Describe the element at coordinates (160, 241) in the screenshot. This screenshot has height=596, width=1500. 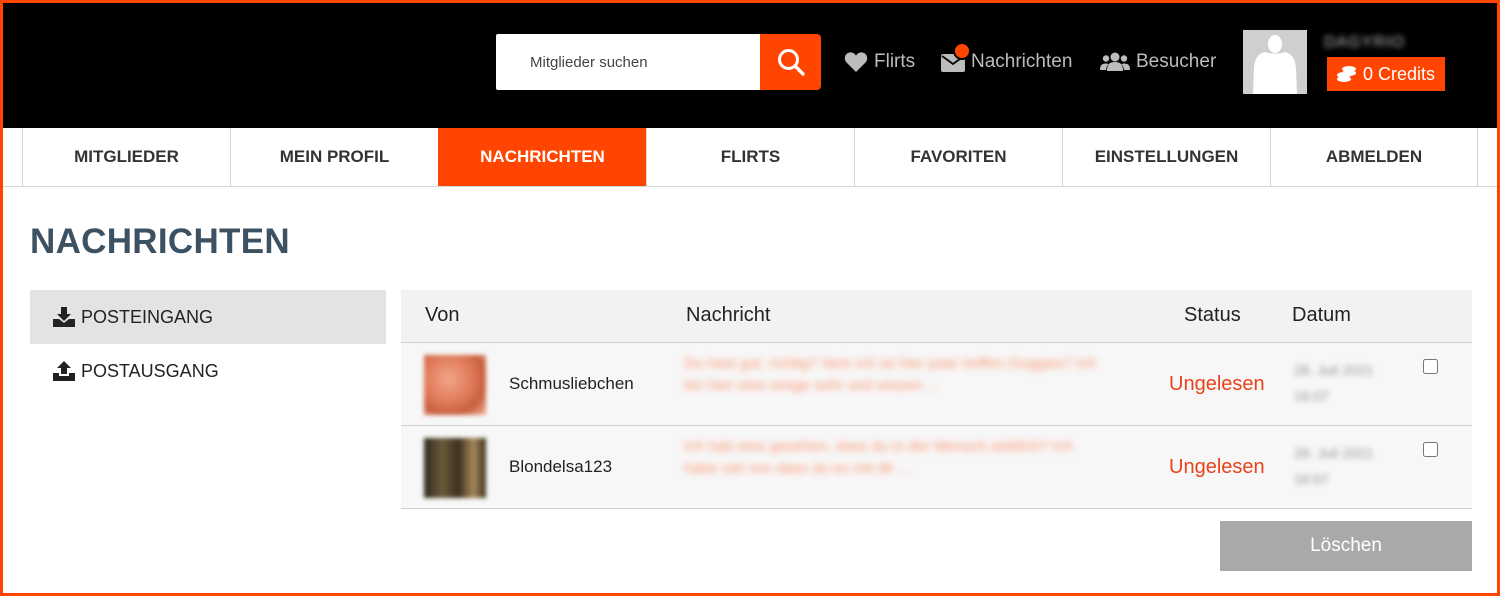
I see `page-title: NACHRICHTEN` at that location.